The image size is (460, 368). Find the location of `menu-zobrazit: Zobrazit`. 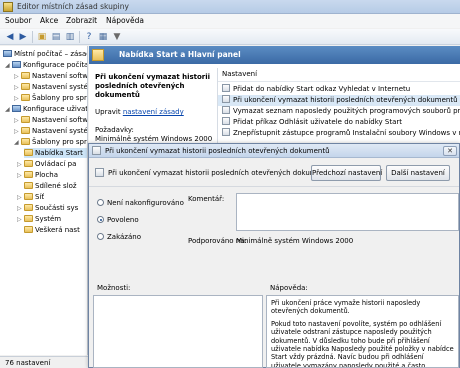

menu-zobrazit: Zobrazit is located at coordinates (81, 20).